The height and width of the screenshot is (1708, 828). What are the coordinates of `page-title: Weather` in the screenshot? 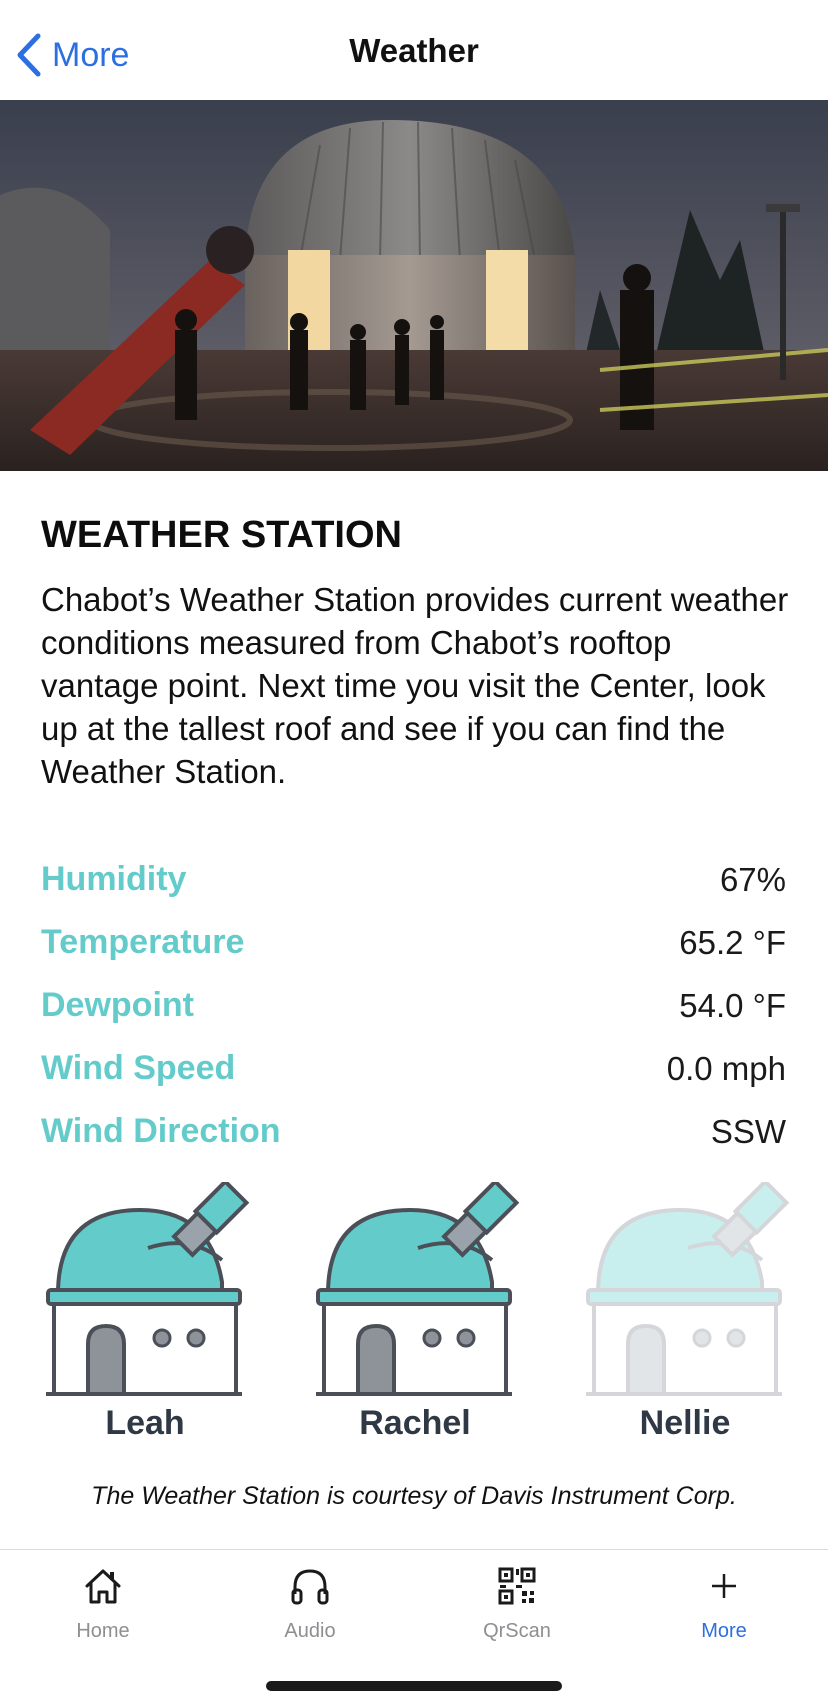 It's located at (414, 50).